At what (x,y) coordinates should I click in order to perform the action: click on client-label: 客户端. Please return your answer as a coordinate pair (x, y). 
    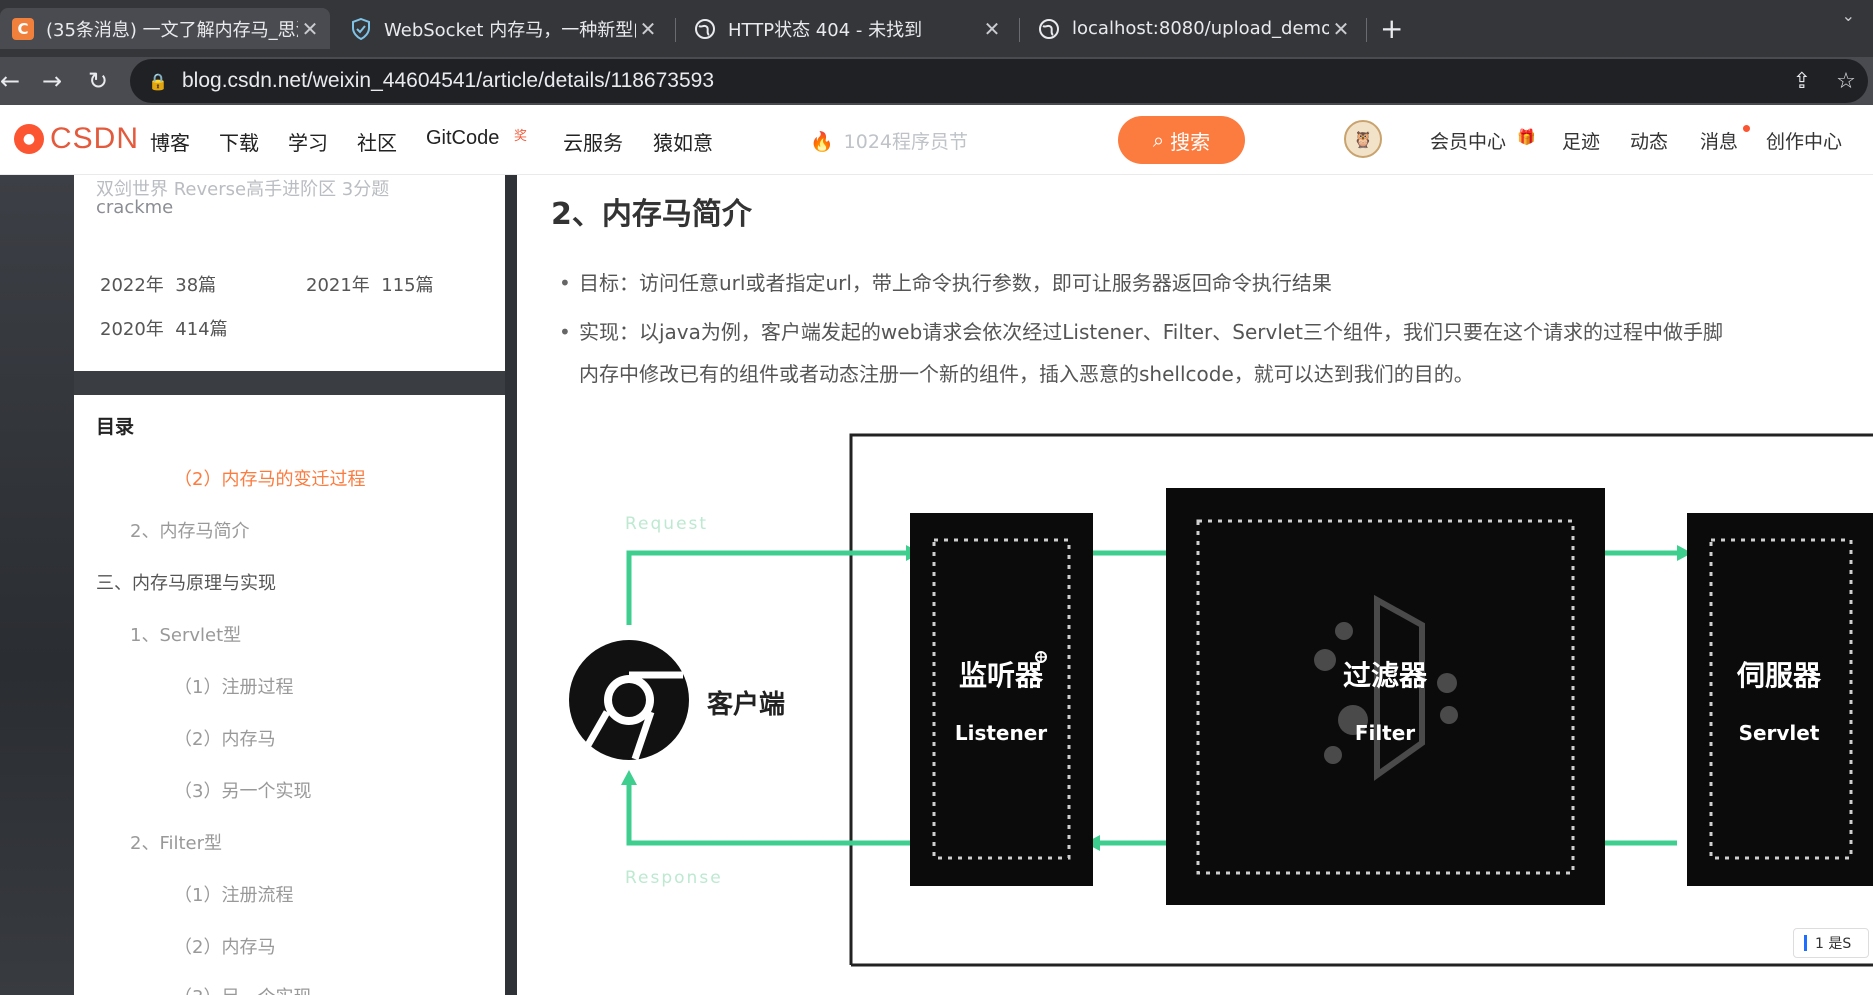
    Looking at the image, I should click on (746, 704).